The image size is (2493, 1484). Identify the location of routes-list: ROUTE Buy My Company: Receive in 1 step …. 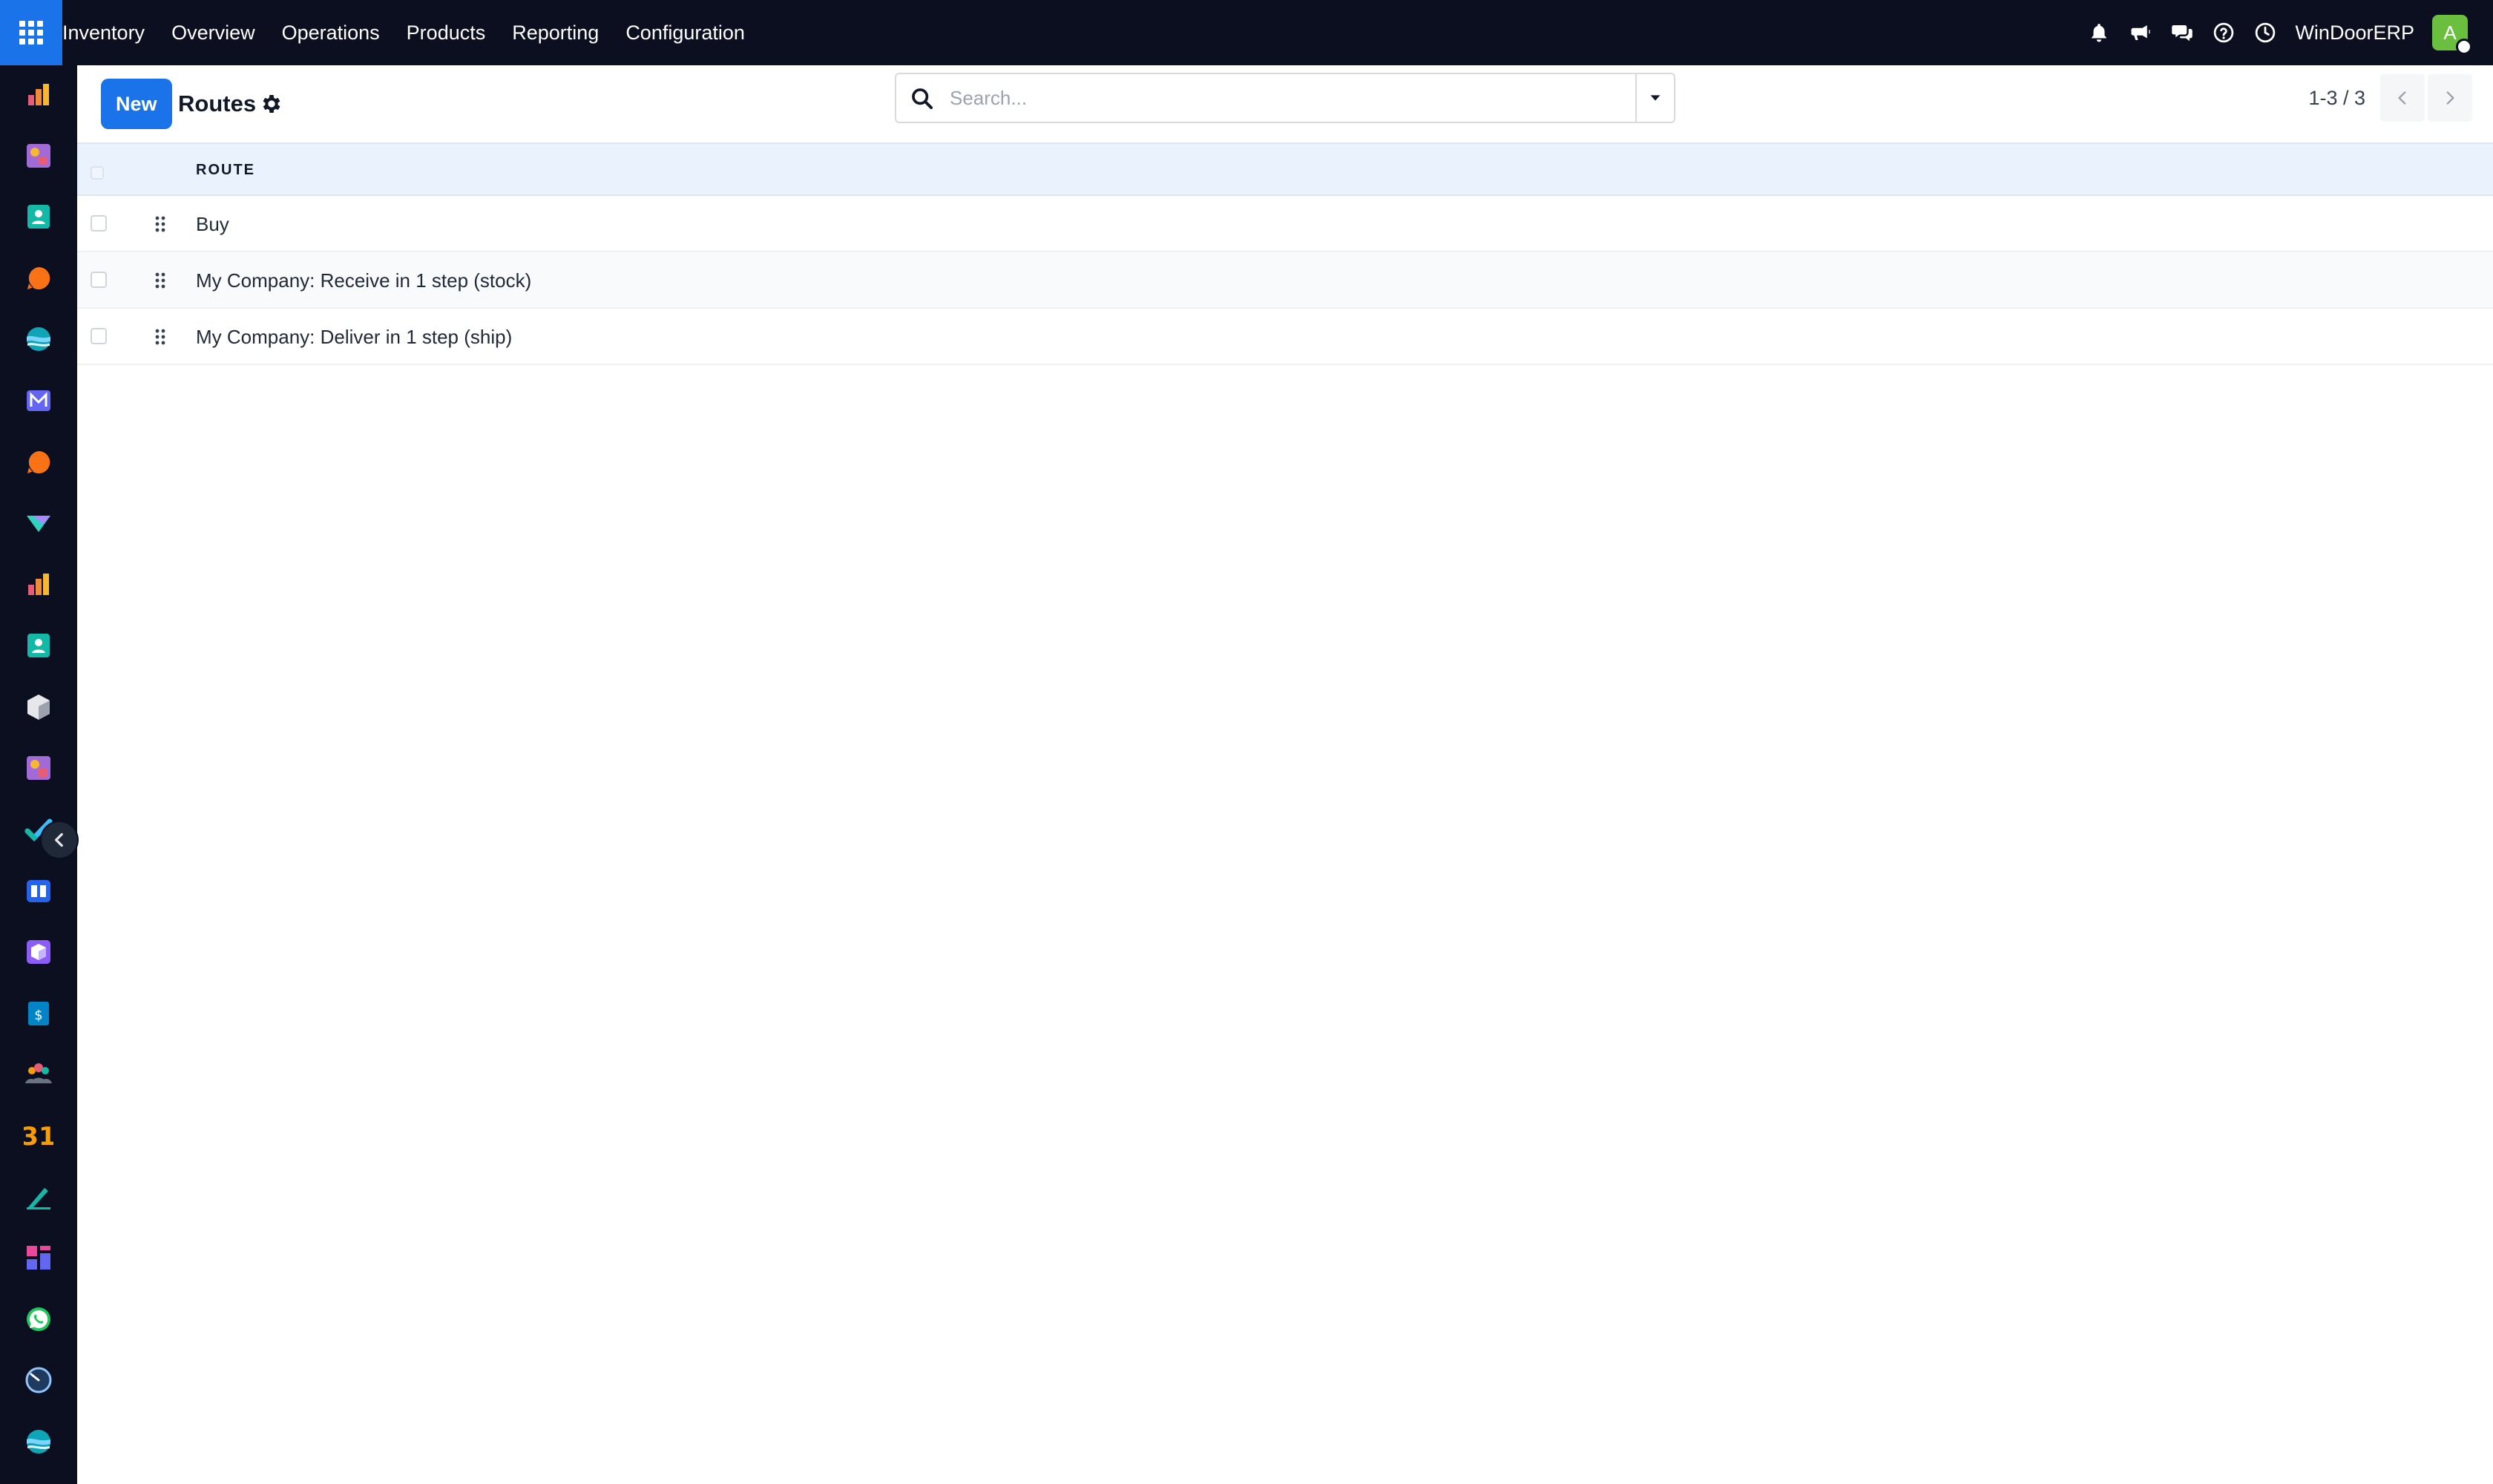
(1285, 253).